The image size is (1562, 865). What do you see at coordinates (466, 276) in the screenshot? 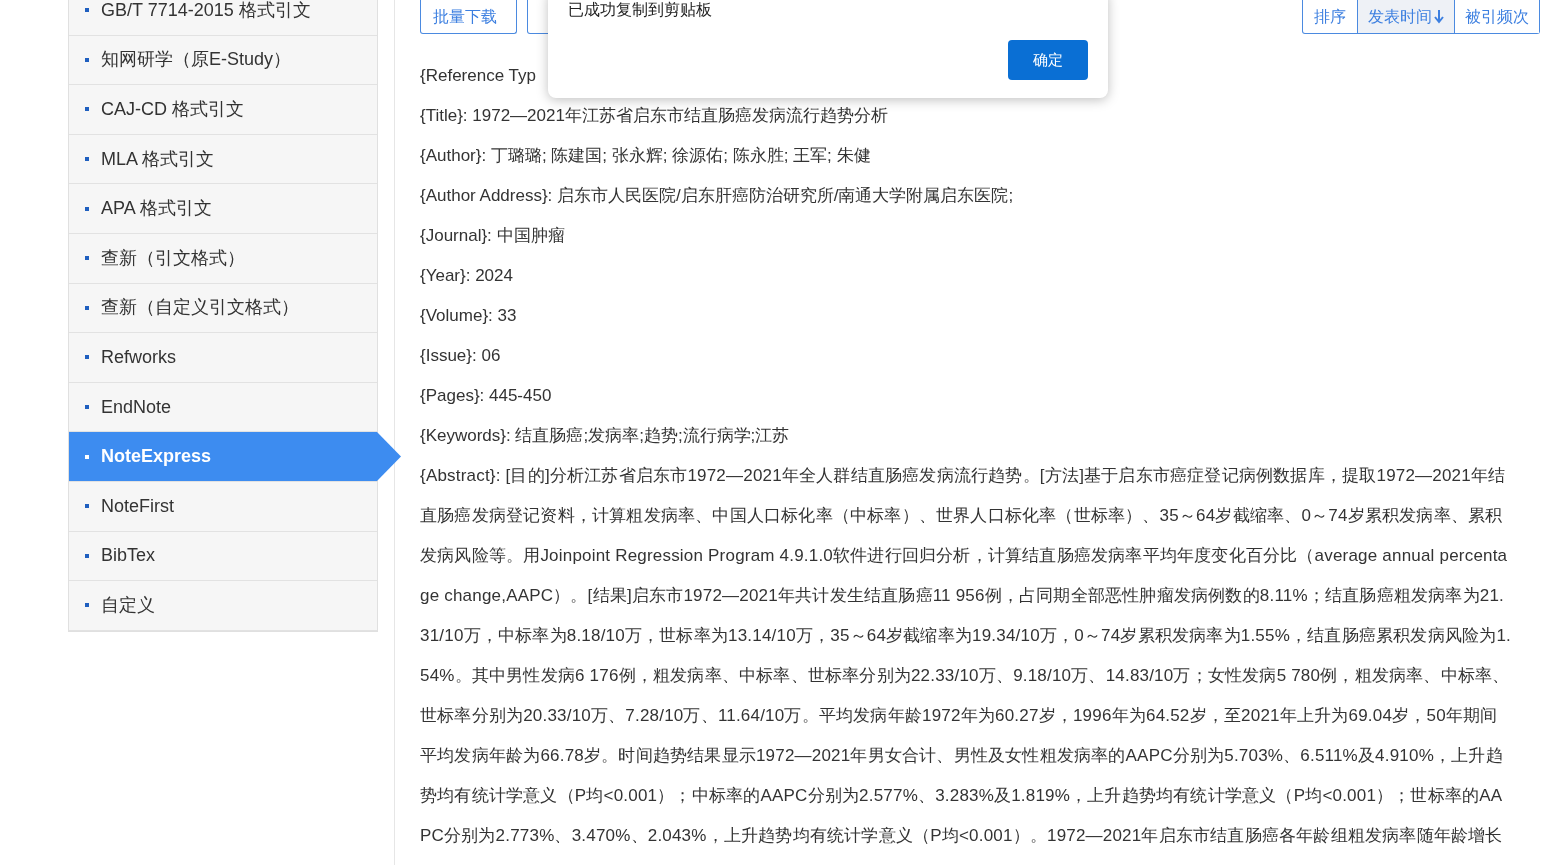
I see `reference-field: {Year}: 2024` at bounding box center [466, 276].